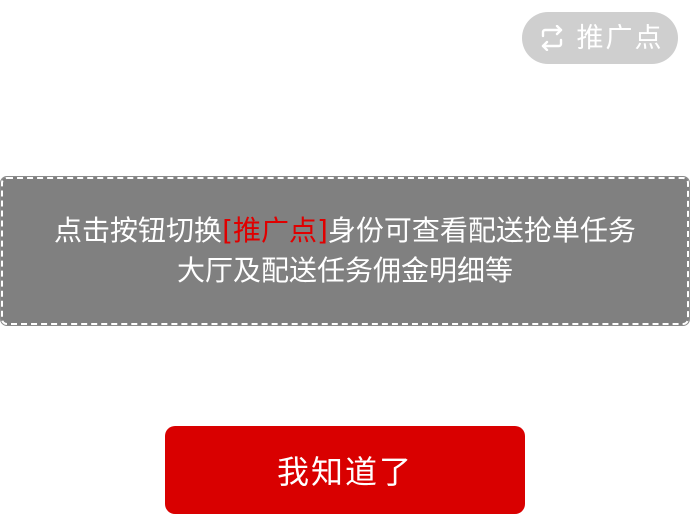 Image resolution: width=690 pixels, height=514 pixels. What do you see at coordinates (138, 230) in the screenshot?
I see `guide-text-before: 点击按钮切换` at bounding box center [138, 230].